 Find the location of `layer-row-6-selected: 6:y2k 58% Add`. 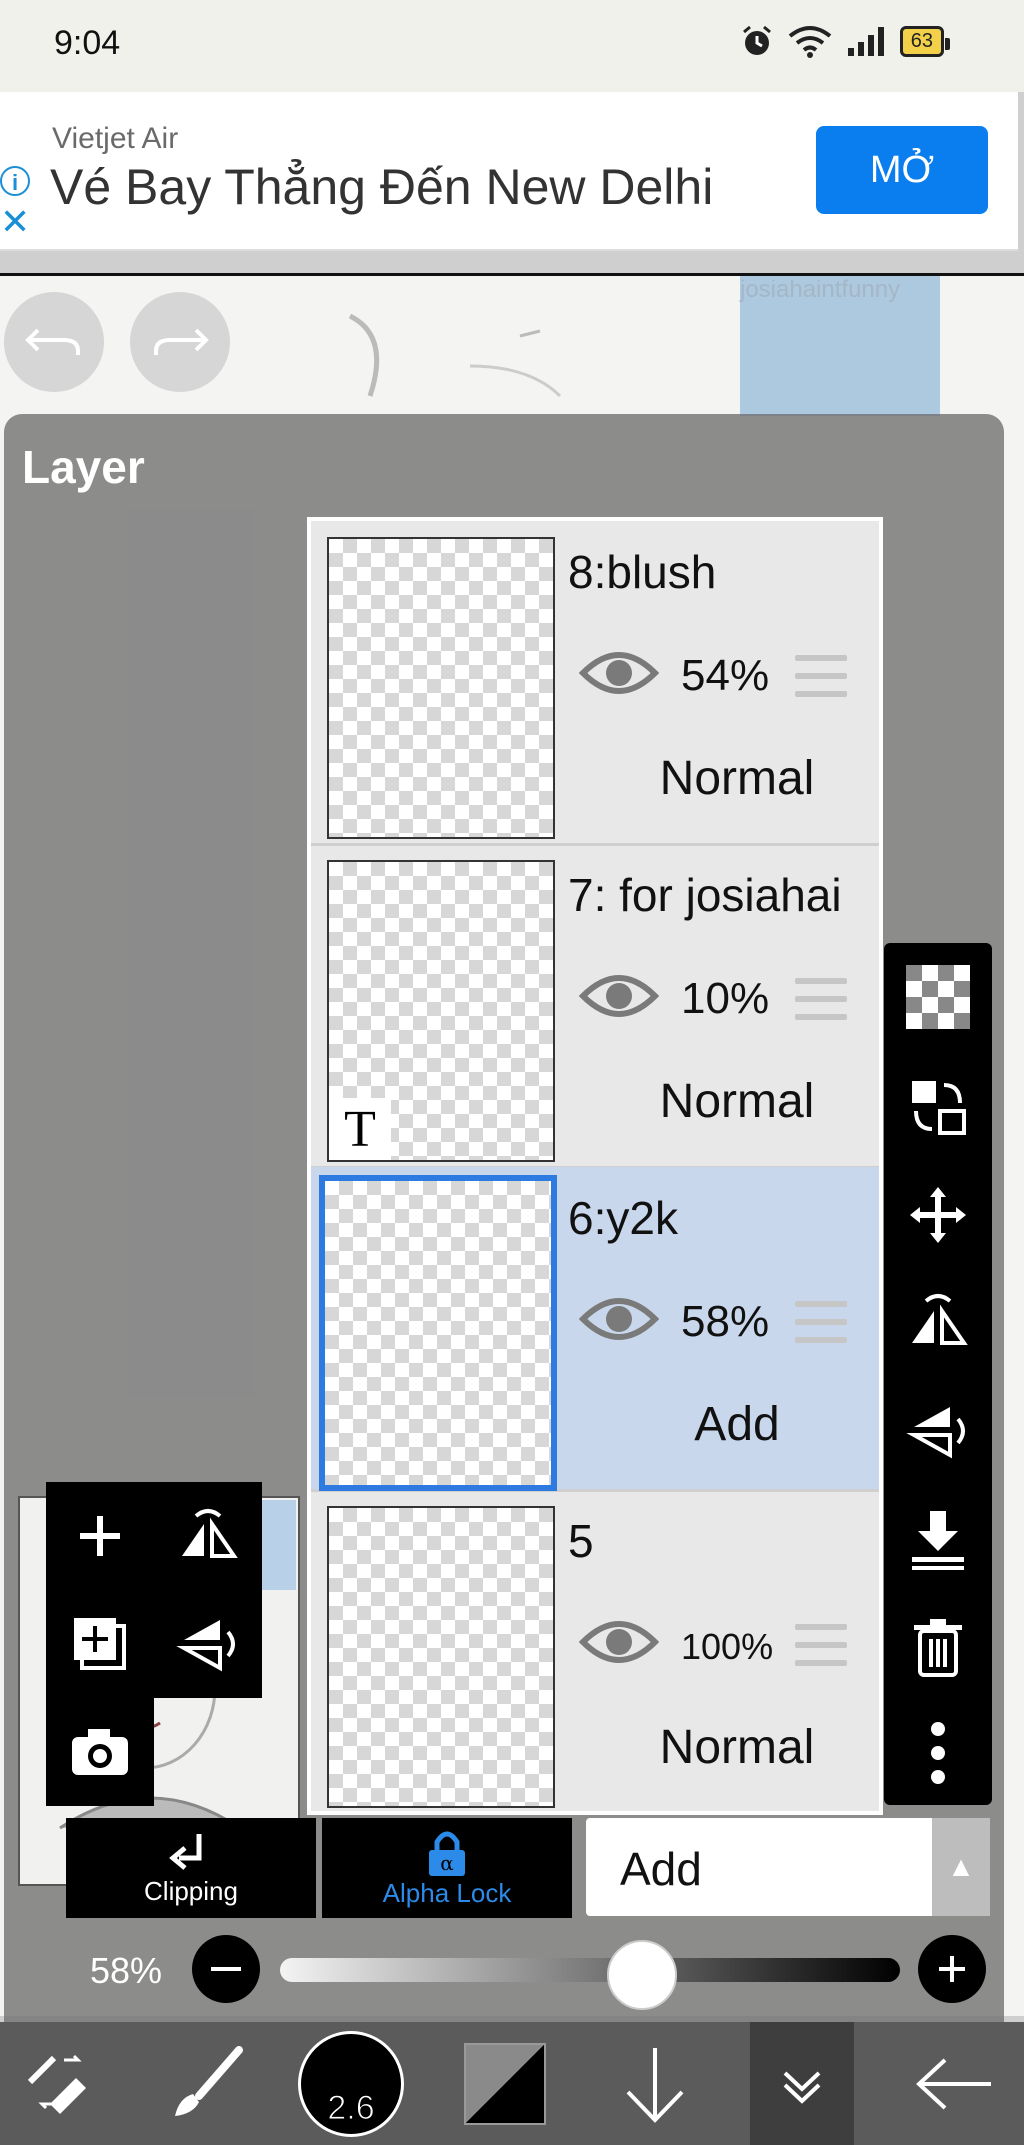

layer-row-6-selected: 6:y2k 58% Add is located at coordinates (595, 1329).